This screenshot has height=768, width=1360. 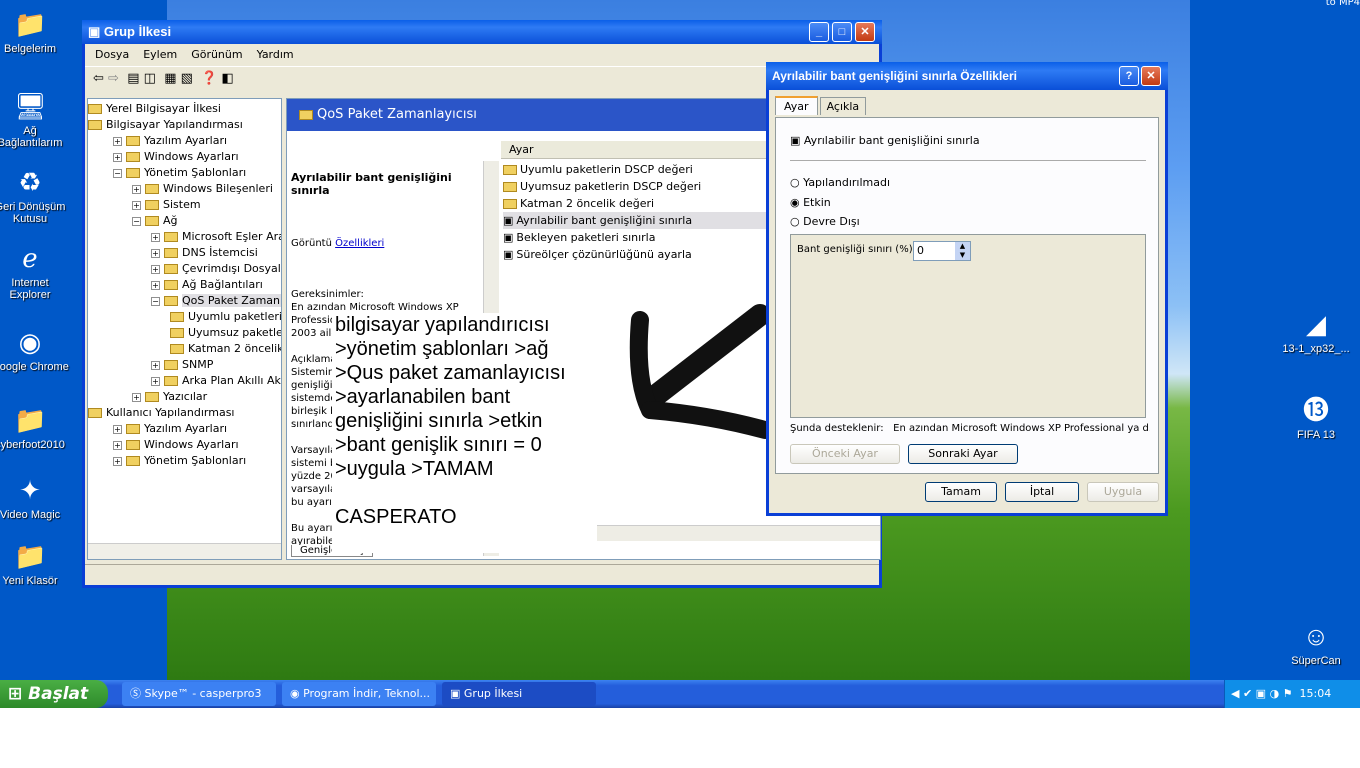 What do you see at coordinates (133, 78) in the screenshot?
I see `up-folder-icon: ▤` at bounding box center [133, 78].